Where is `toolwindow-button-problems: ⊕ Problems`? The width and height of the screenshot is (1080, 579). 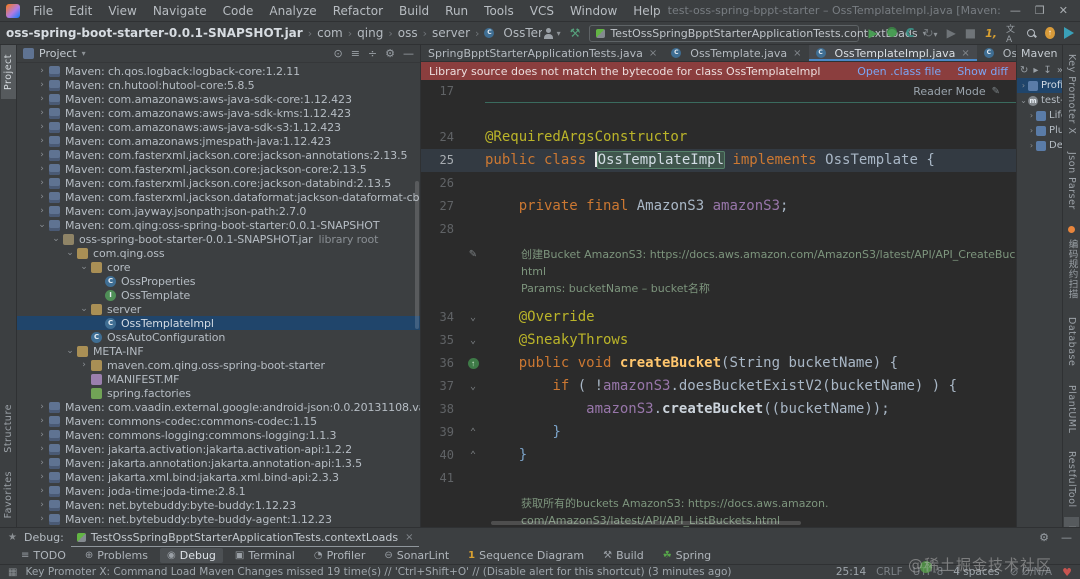 toolwindow-button-problems: ⊕ Problems is located at coordinates (116, 555).